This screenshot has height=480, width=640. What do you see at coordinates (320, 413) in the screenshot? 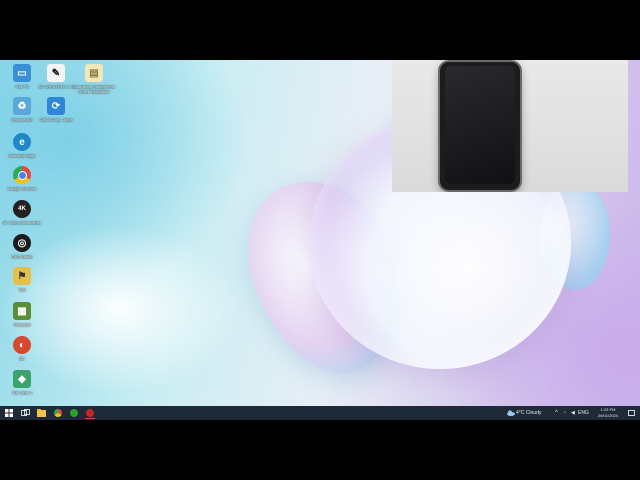
I see `taskbar: 4°C Cloudy ^ ◔ ◀ ENG 1:23 PM 26/01/2024` at bounding box center [320, 413].